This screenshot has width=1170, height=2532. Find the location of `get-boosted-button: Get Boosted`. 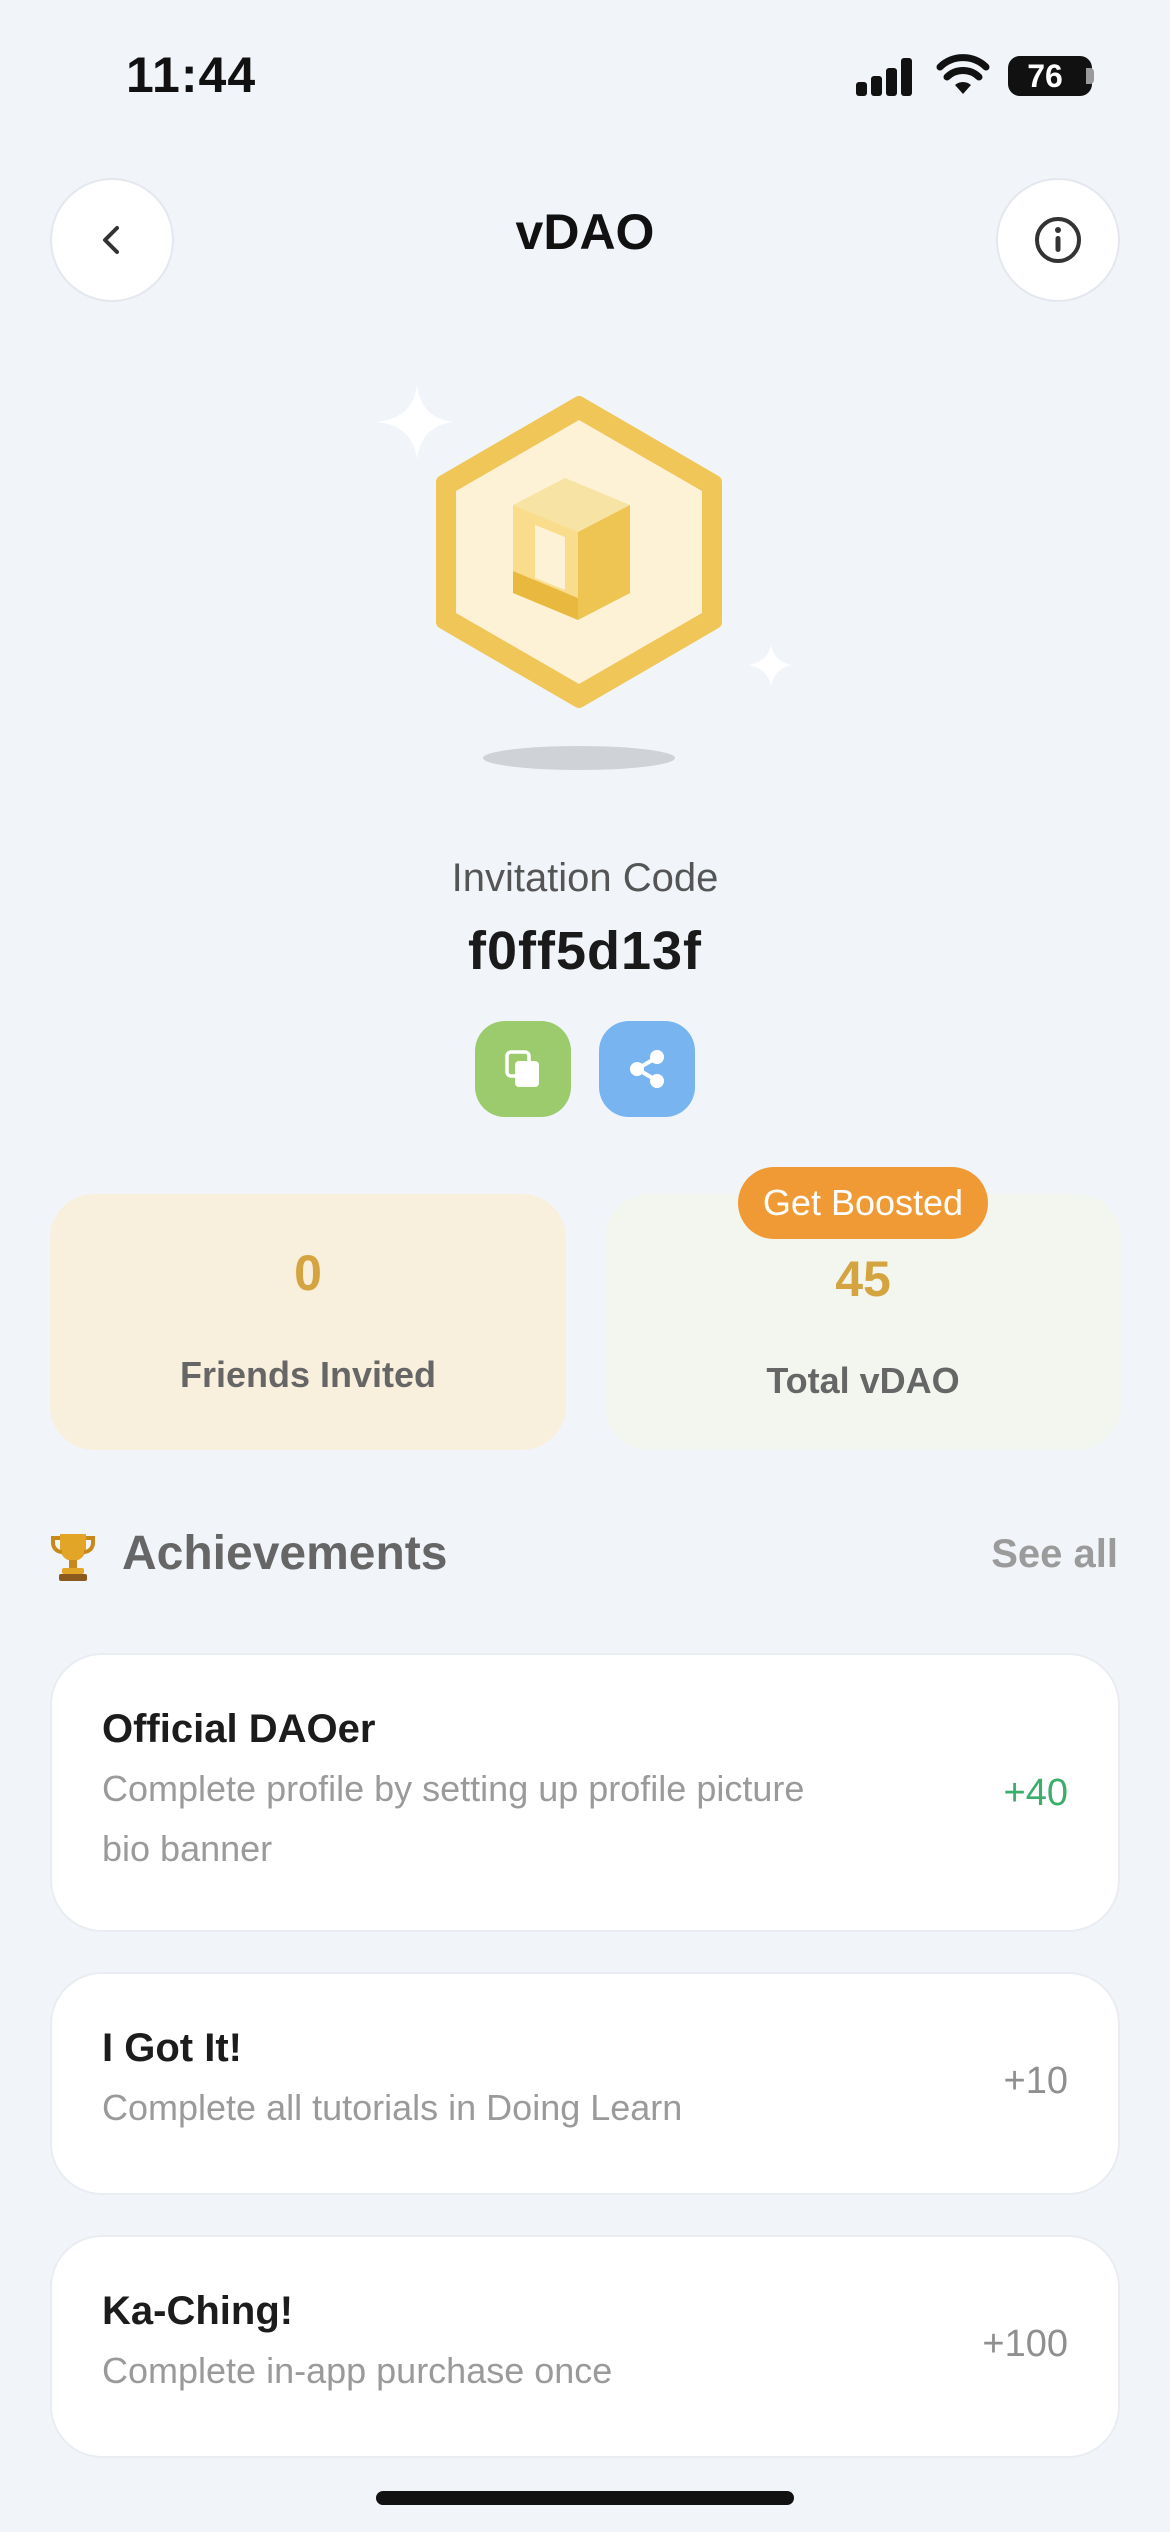

get-boosted-button: Get Boosted is located at coordinates (863, 1203).